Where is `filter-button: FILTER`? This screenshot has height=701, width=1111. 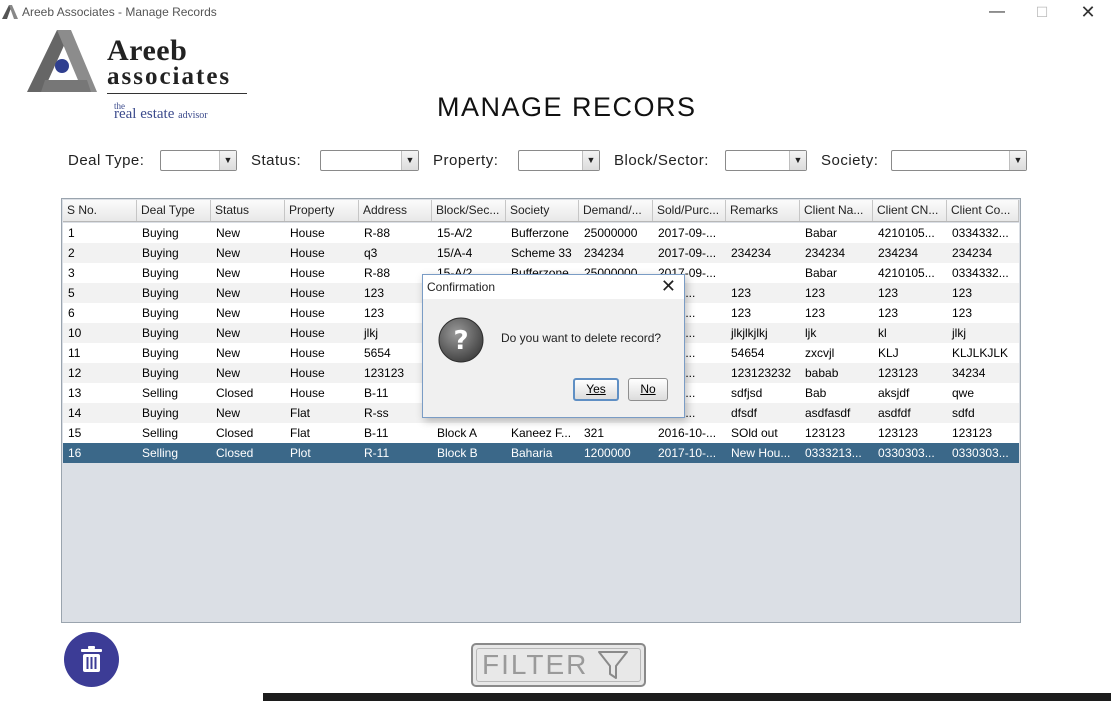
filter-button: FILTER is located at coordinates (558, 665).